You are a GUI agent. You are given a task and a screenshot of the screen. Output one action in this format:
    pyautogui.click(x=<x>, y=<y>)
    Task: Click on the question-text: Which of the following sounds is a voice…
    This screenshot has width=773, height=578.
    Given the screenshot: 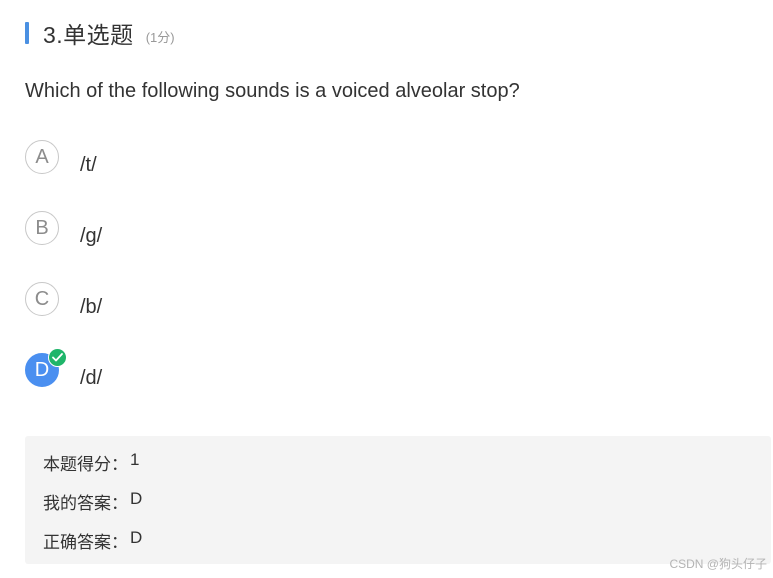 What is the action you would take?
    pyautogui.click(x=272, y=91)
    